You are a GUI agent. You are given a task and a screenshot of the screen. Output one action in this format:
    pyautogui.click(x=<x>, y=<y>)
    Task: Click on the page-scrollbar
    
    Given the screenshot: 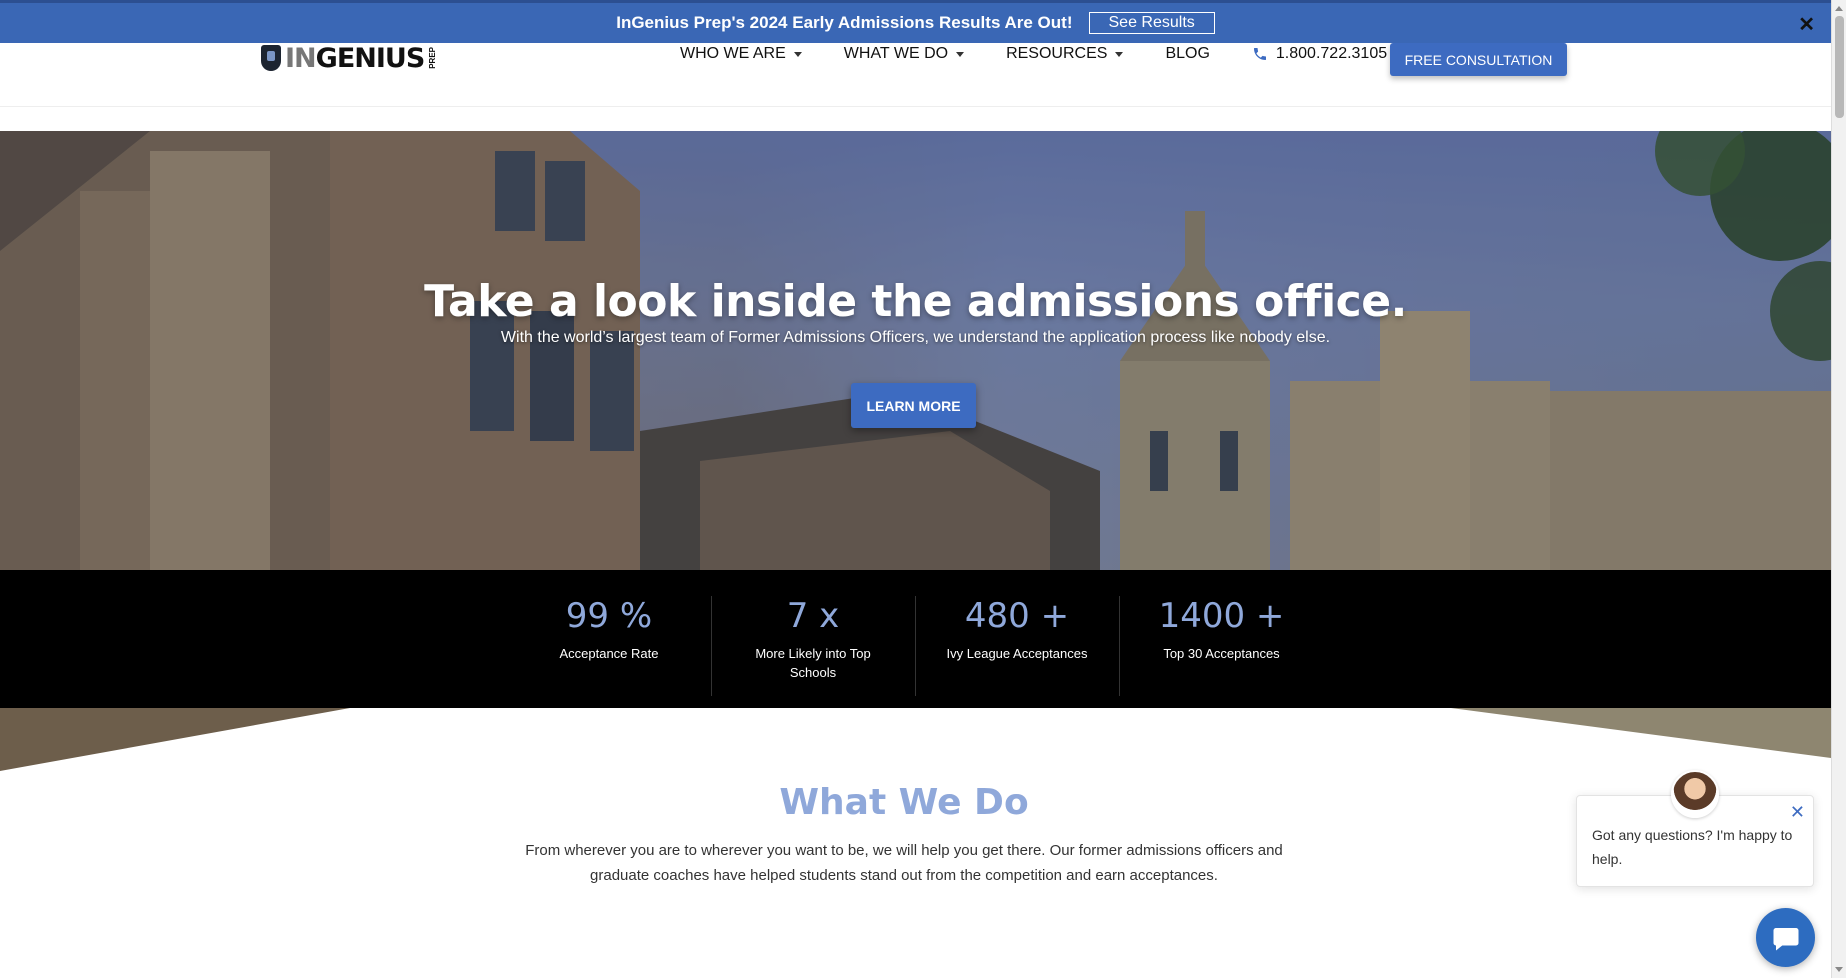 What is the action you would take?
    pyautogui.click(x=1838, y=489)
    